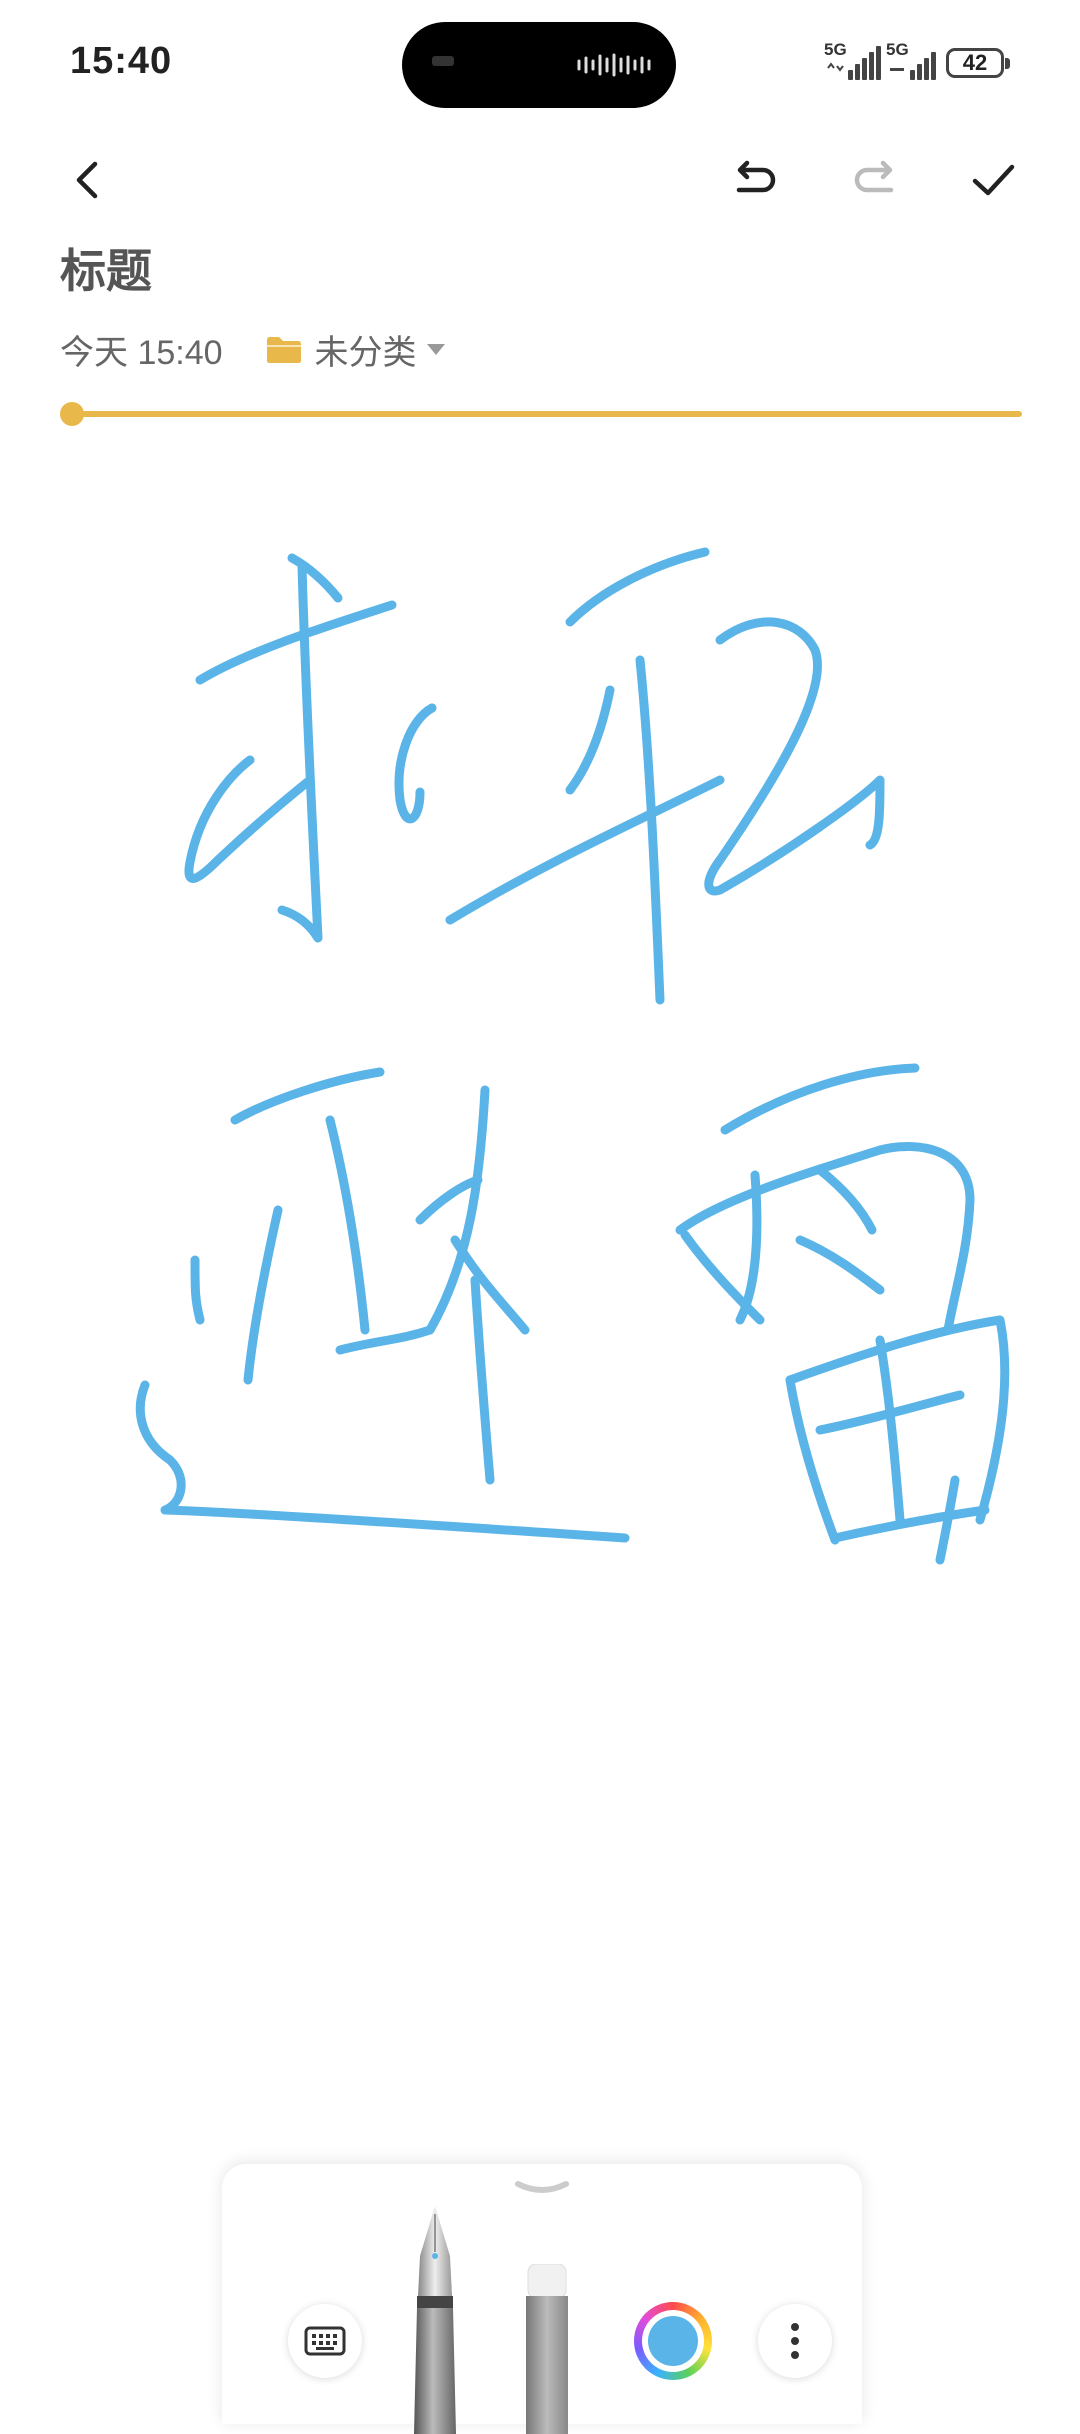  Describe the element at coordinates (917, 61) in the screenshot. I see `signal-icon-2: 5G` at that location.